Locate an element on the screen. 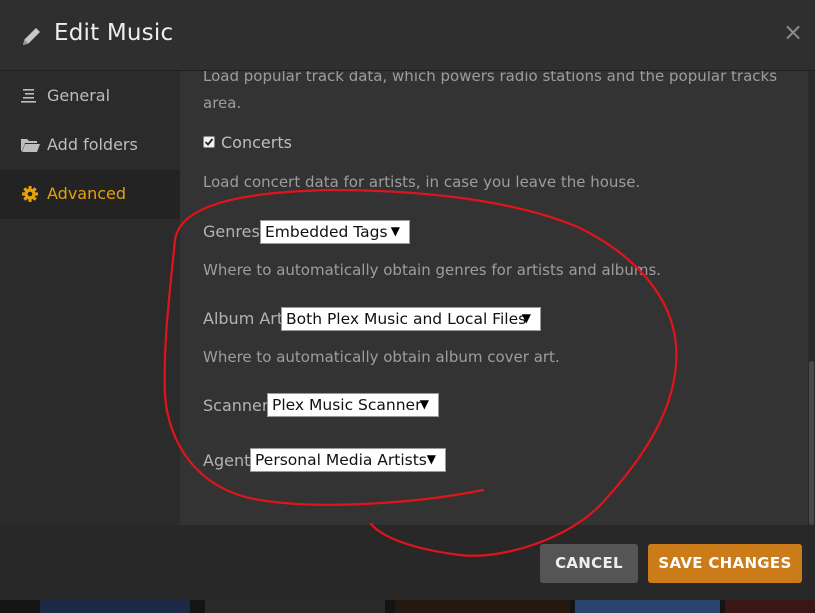  album-art-label: Album Art is located at coordinates (243, 318).